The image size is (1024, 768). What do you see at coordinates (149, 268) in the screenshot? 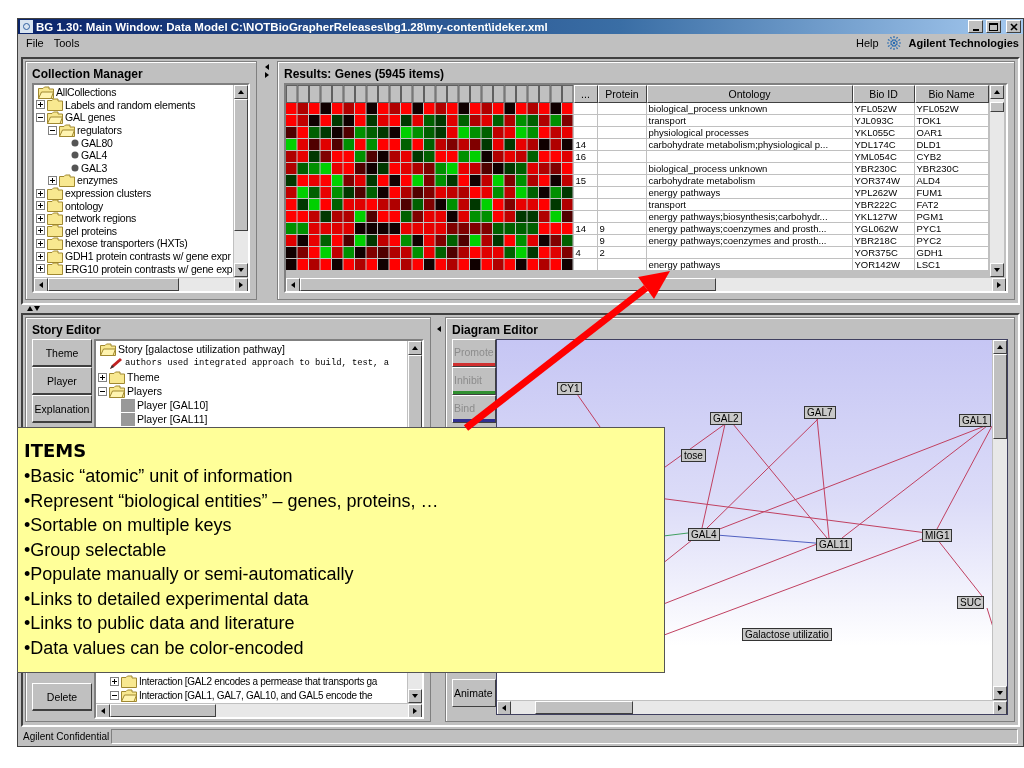
I see `tree-item: ERG10 protein contrasts w/ gene exp` at bounding box center [149, 268].